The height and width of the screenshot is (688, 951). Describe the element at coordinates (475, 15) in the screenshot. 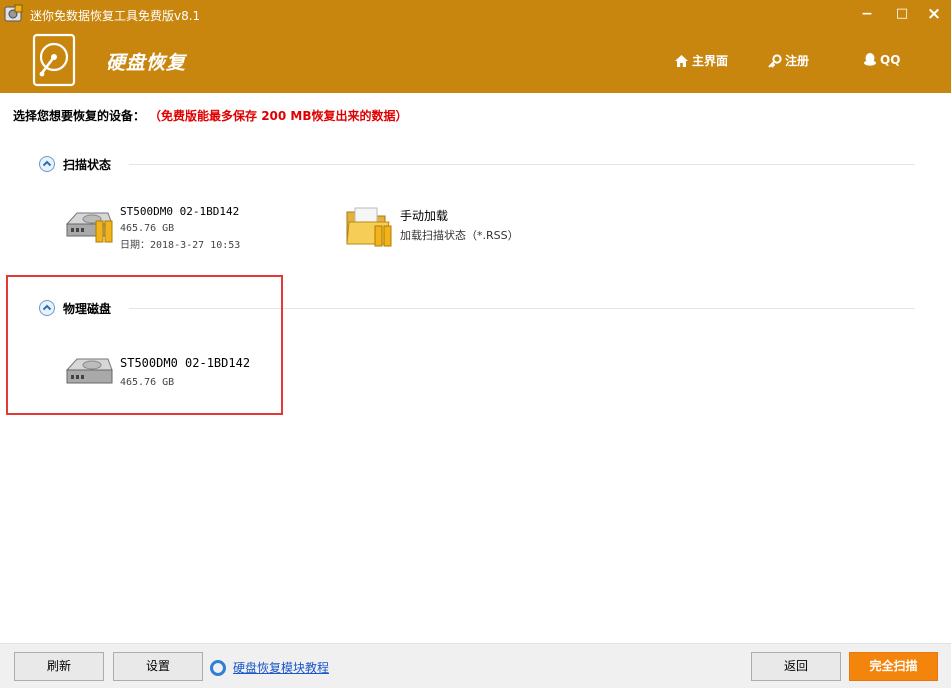

I see `title-bar: 迷你免数据恢复工具免费版v8.1 − □ ×` at that location.